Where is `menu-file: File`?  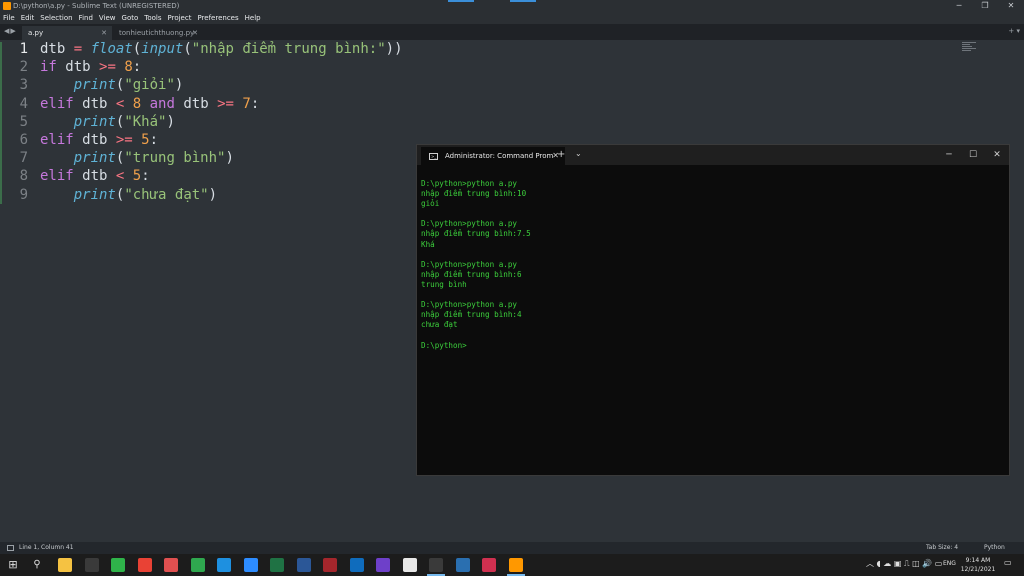 menu-file: File is located at coordinates (9, 18).